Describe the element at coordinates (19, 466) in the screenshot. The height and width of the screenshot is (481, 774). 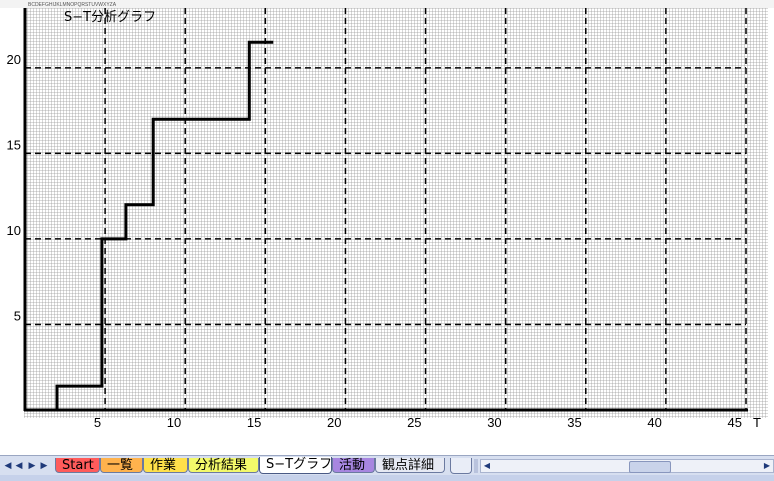
I see `prev-sheet-icon: ◀` at that location.